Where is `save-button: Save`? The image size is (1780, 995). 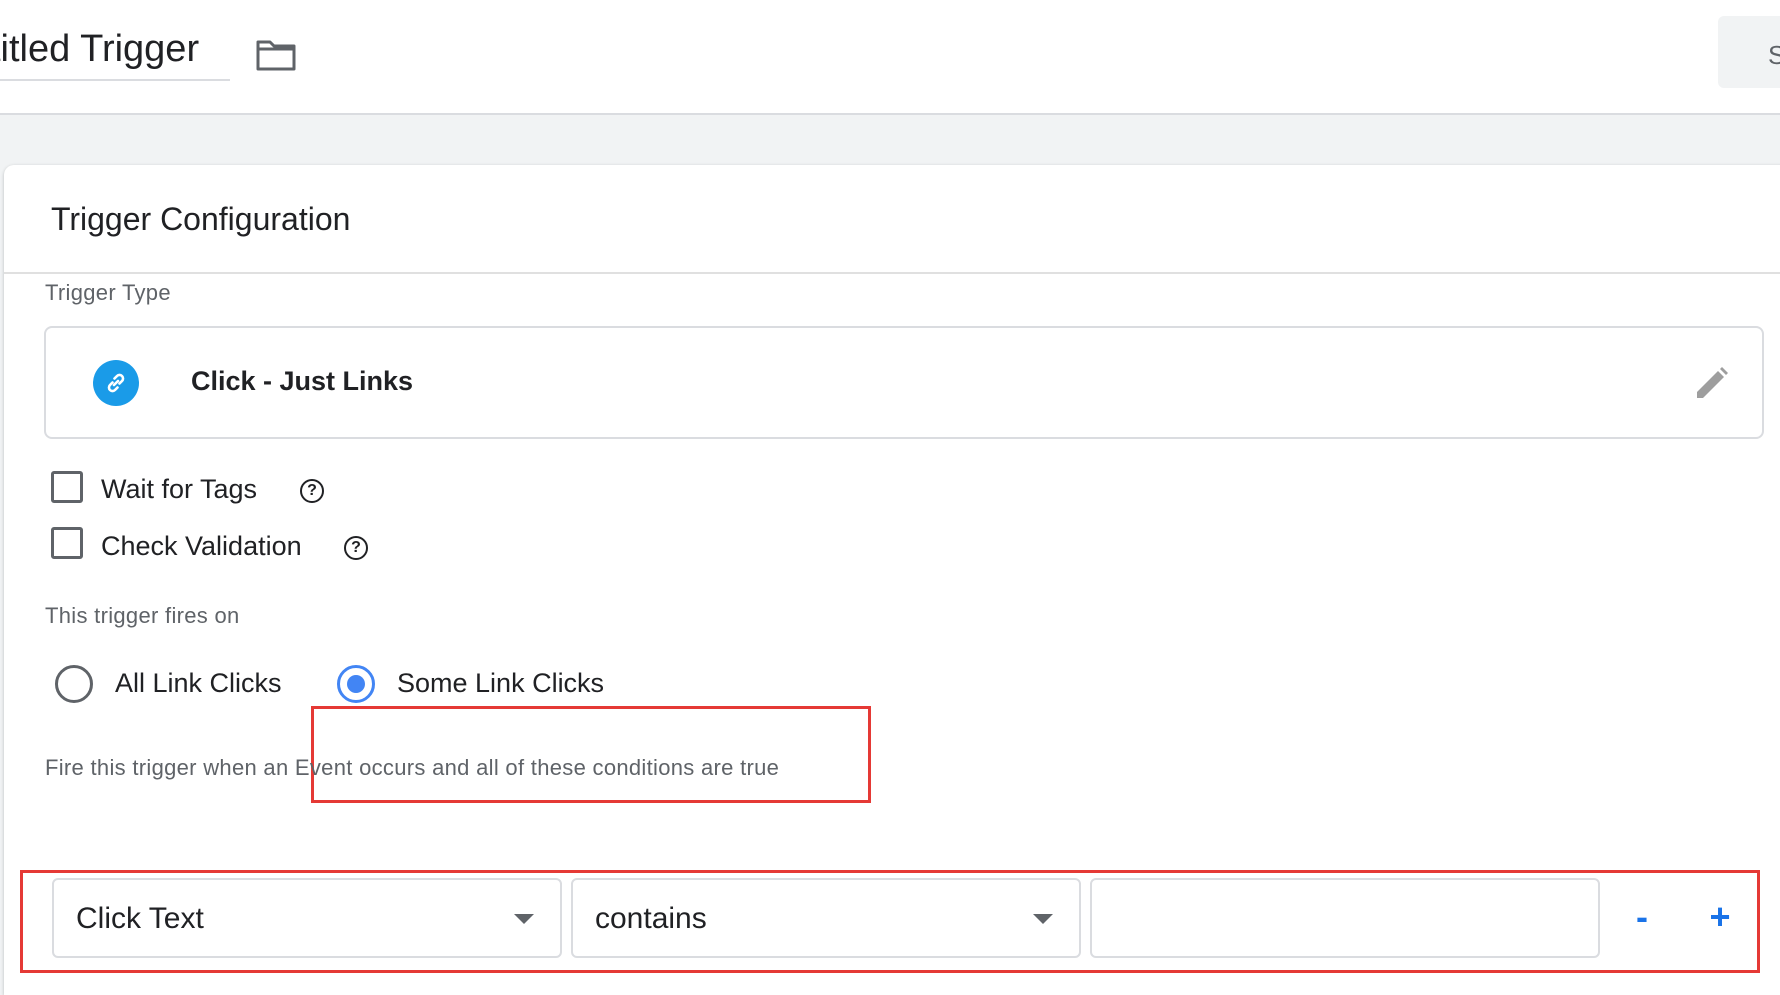
save-button: Save is located at coordinates (1749, 52).